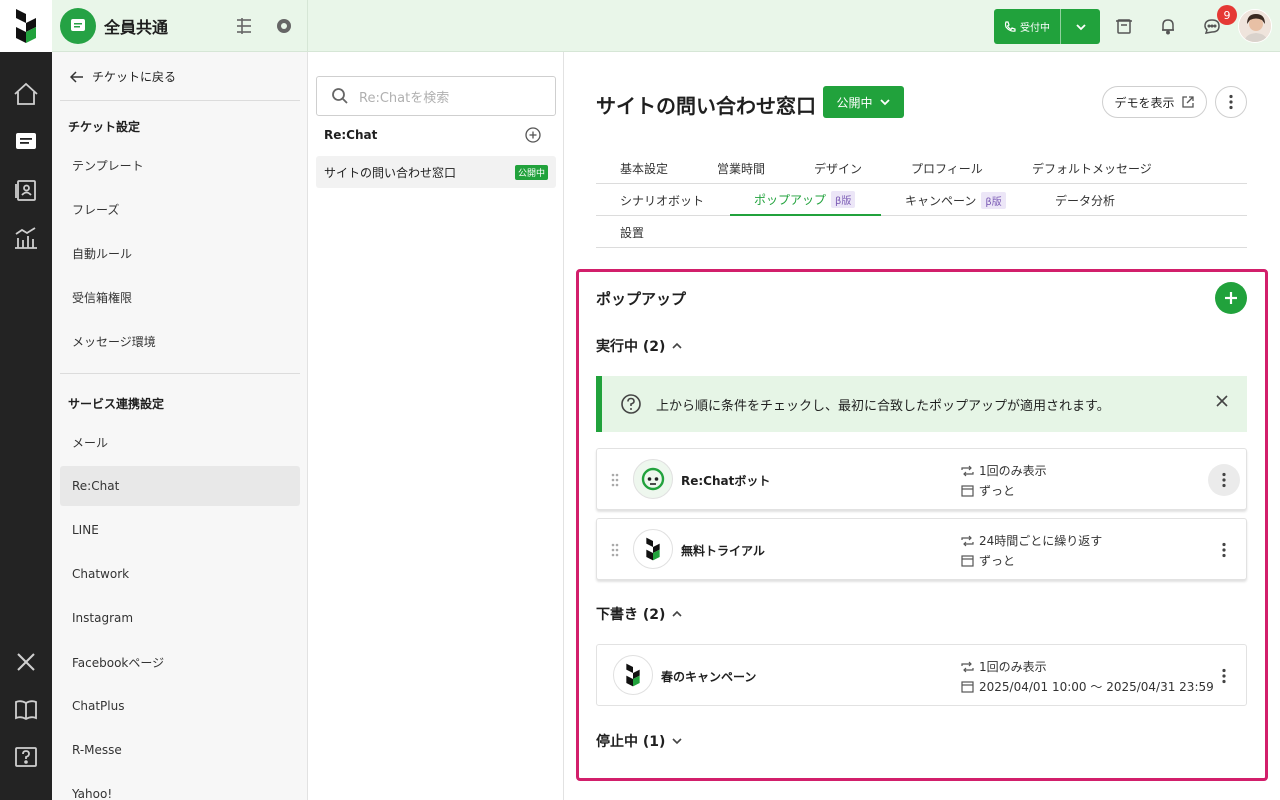 This screenshot has width=1280, height=800. What do you see at coordinates (180, 442) in the screenshot?
I see `nav-item-mail: メール` at bounding box center [180, 442].